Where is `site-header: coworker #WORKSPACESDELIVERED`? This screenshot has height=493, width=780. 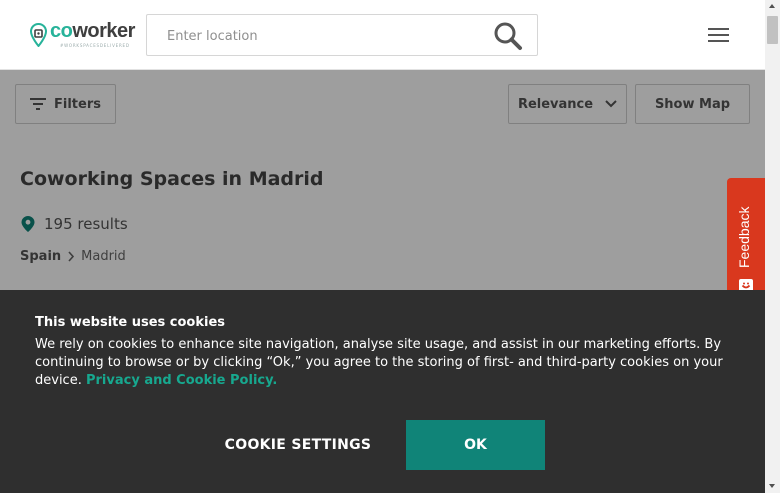
site-header: coworker #WORKSPACESDELIVERED is located at coordinates (382, 35).